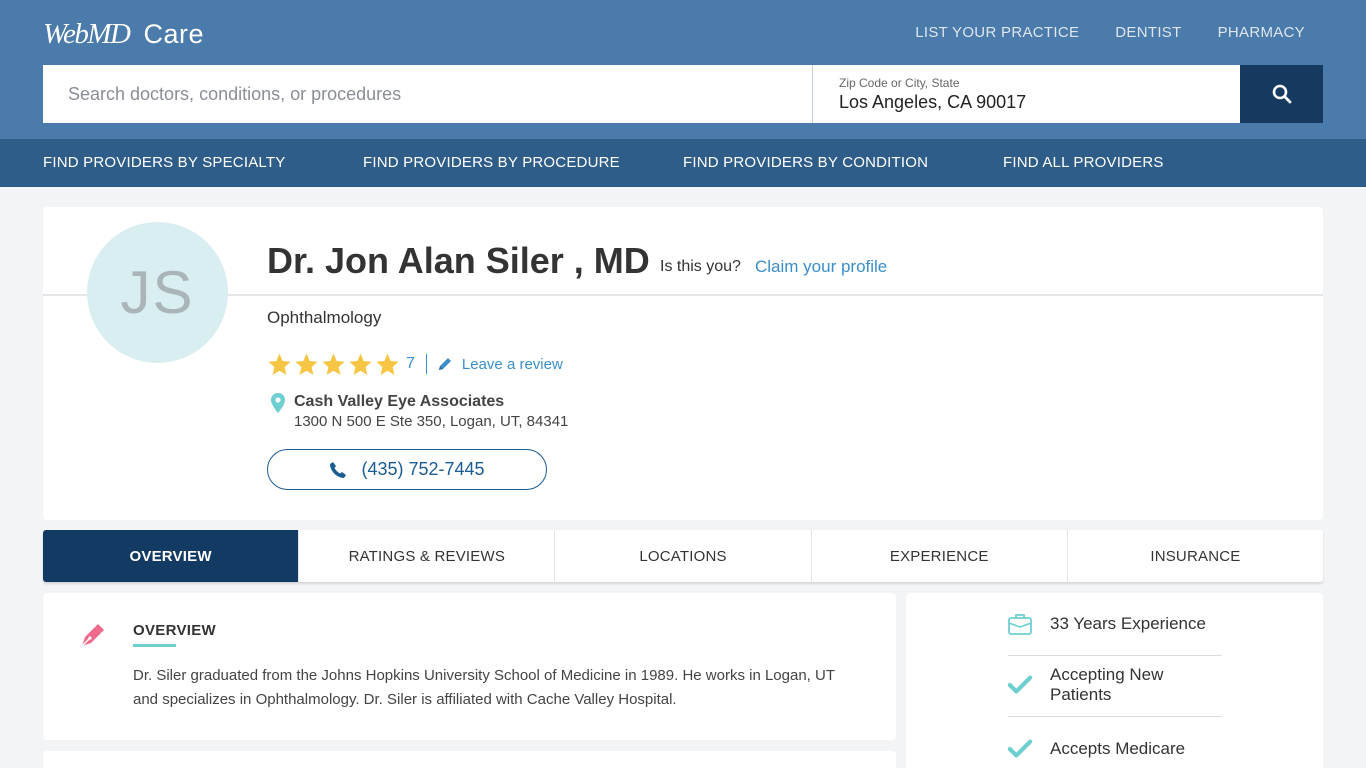  I want to click on dentist-link: DENTIST, so click(1148, 32).